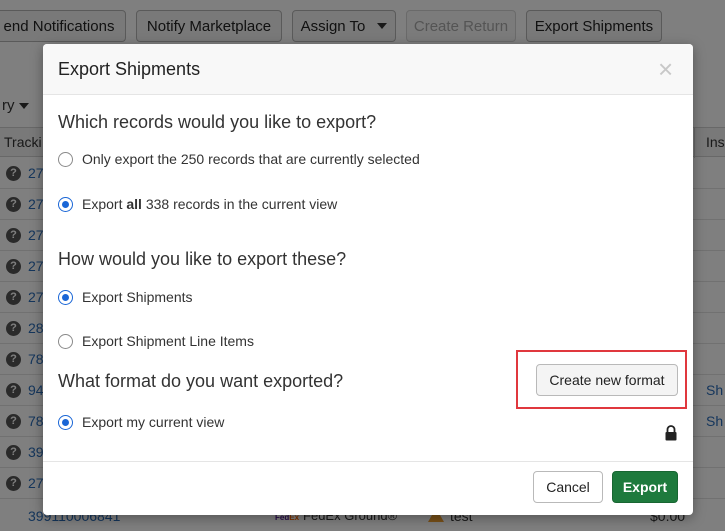 The image size is (725, 531). What do you see at coordinates (665, 69) in the screenshot?
I see `close-icon: ×` at bounding box center [665, 69].